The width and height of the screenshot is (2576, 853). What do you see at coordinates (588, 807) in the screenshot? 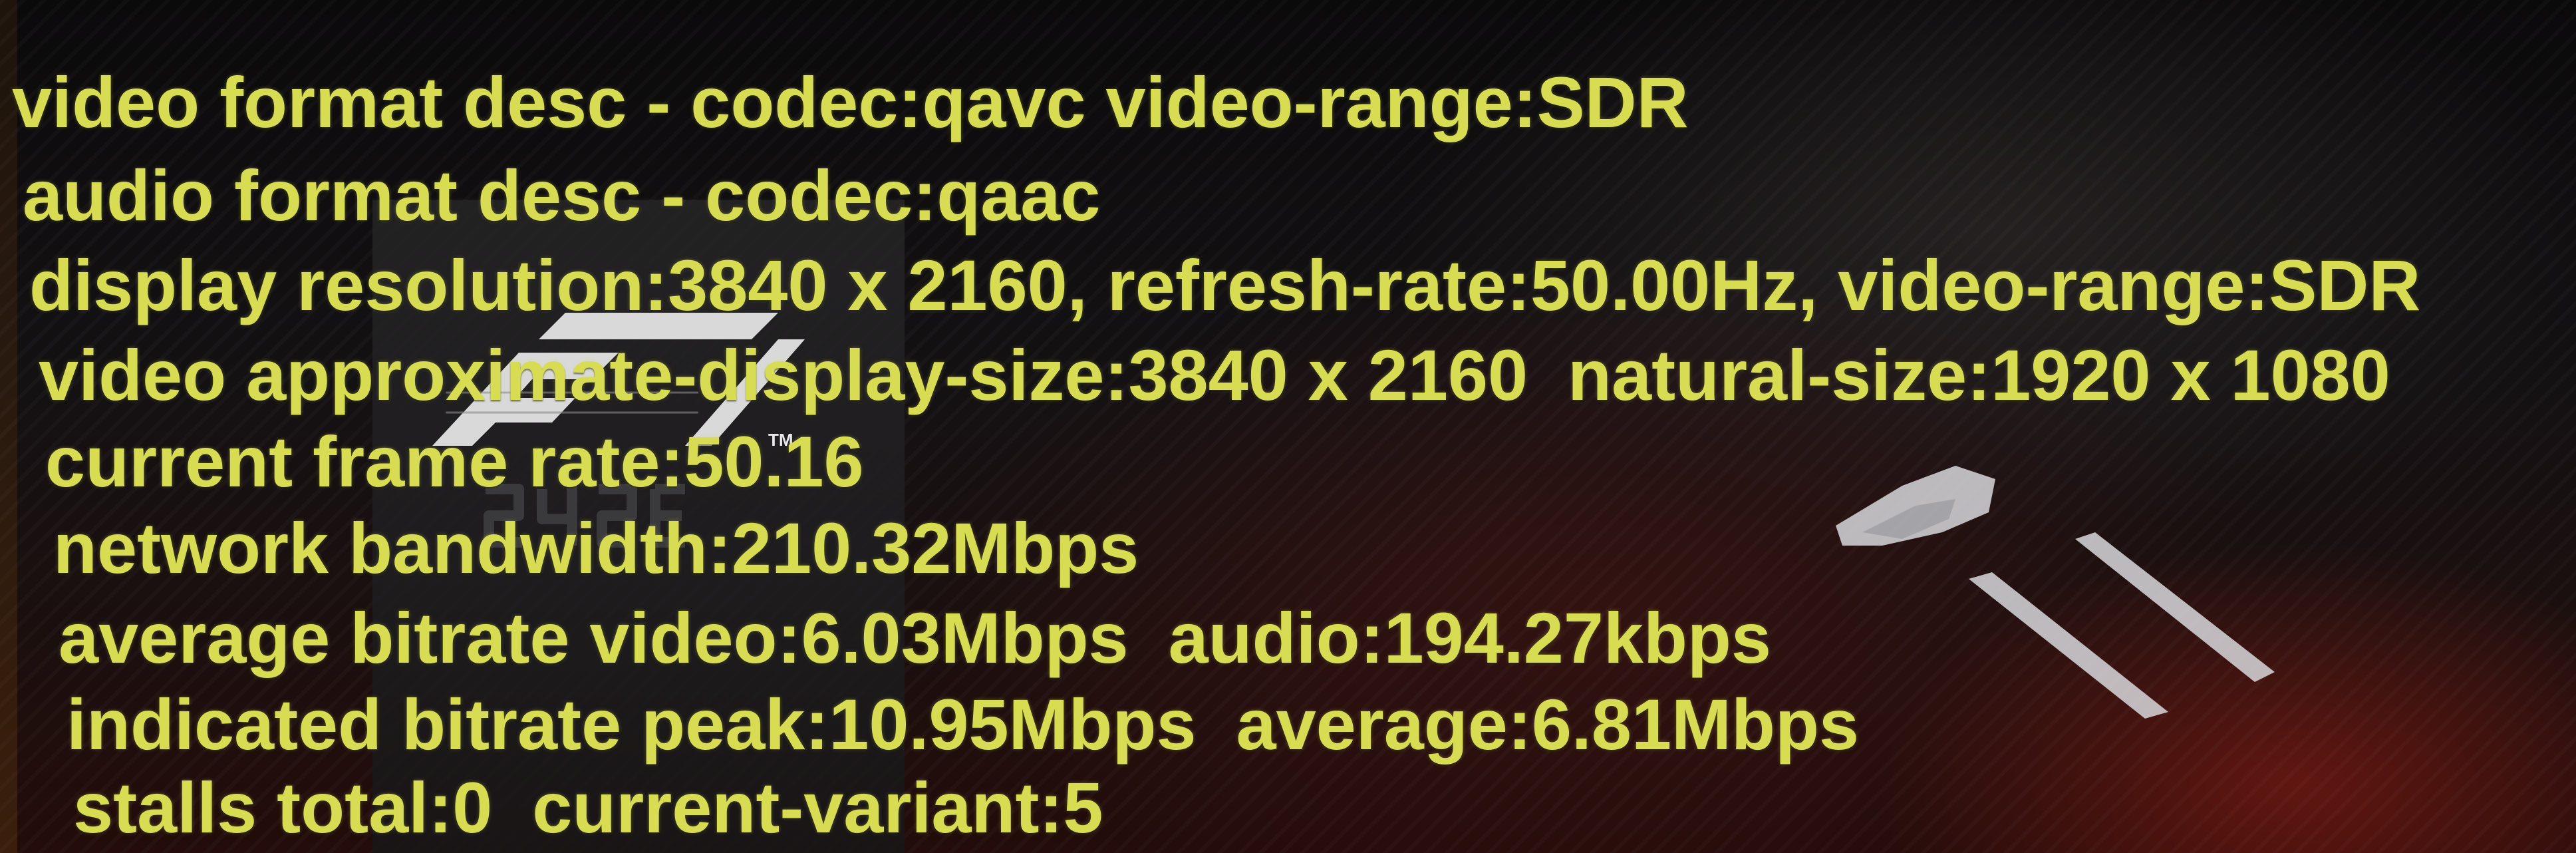
I see `stalls-variant-line: stalls total:0 current-variant:5` at bounding box center [588, 807].